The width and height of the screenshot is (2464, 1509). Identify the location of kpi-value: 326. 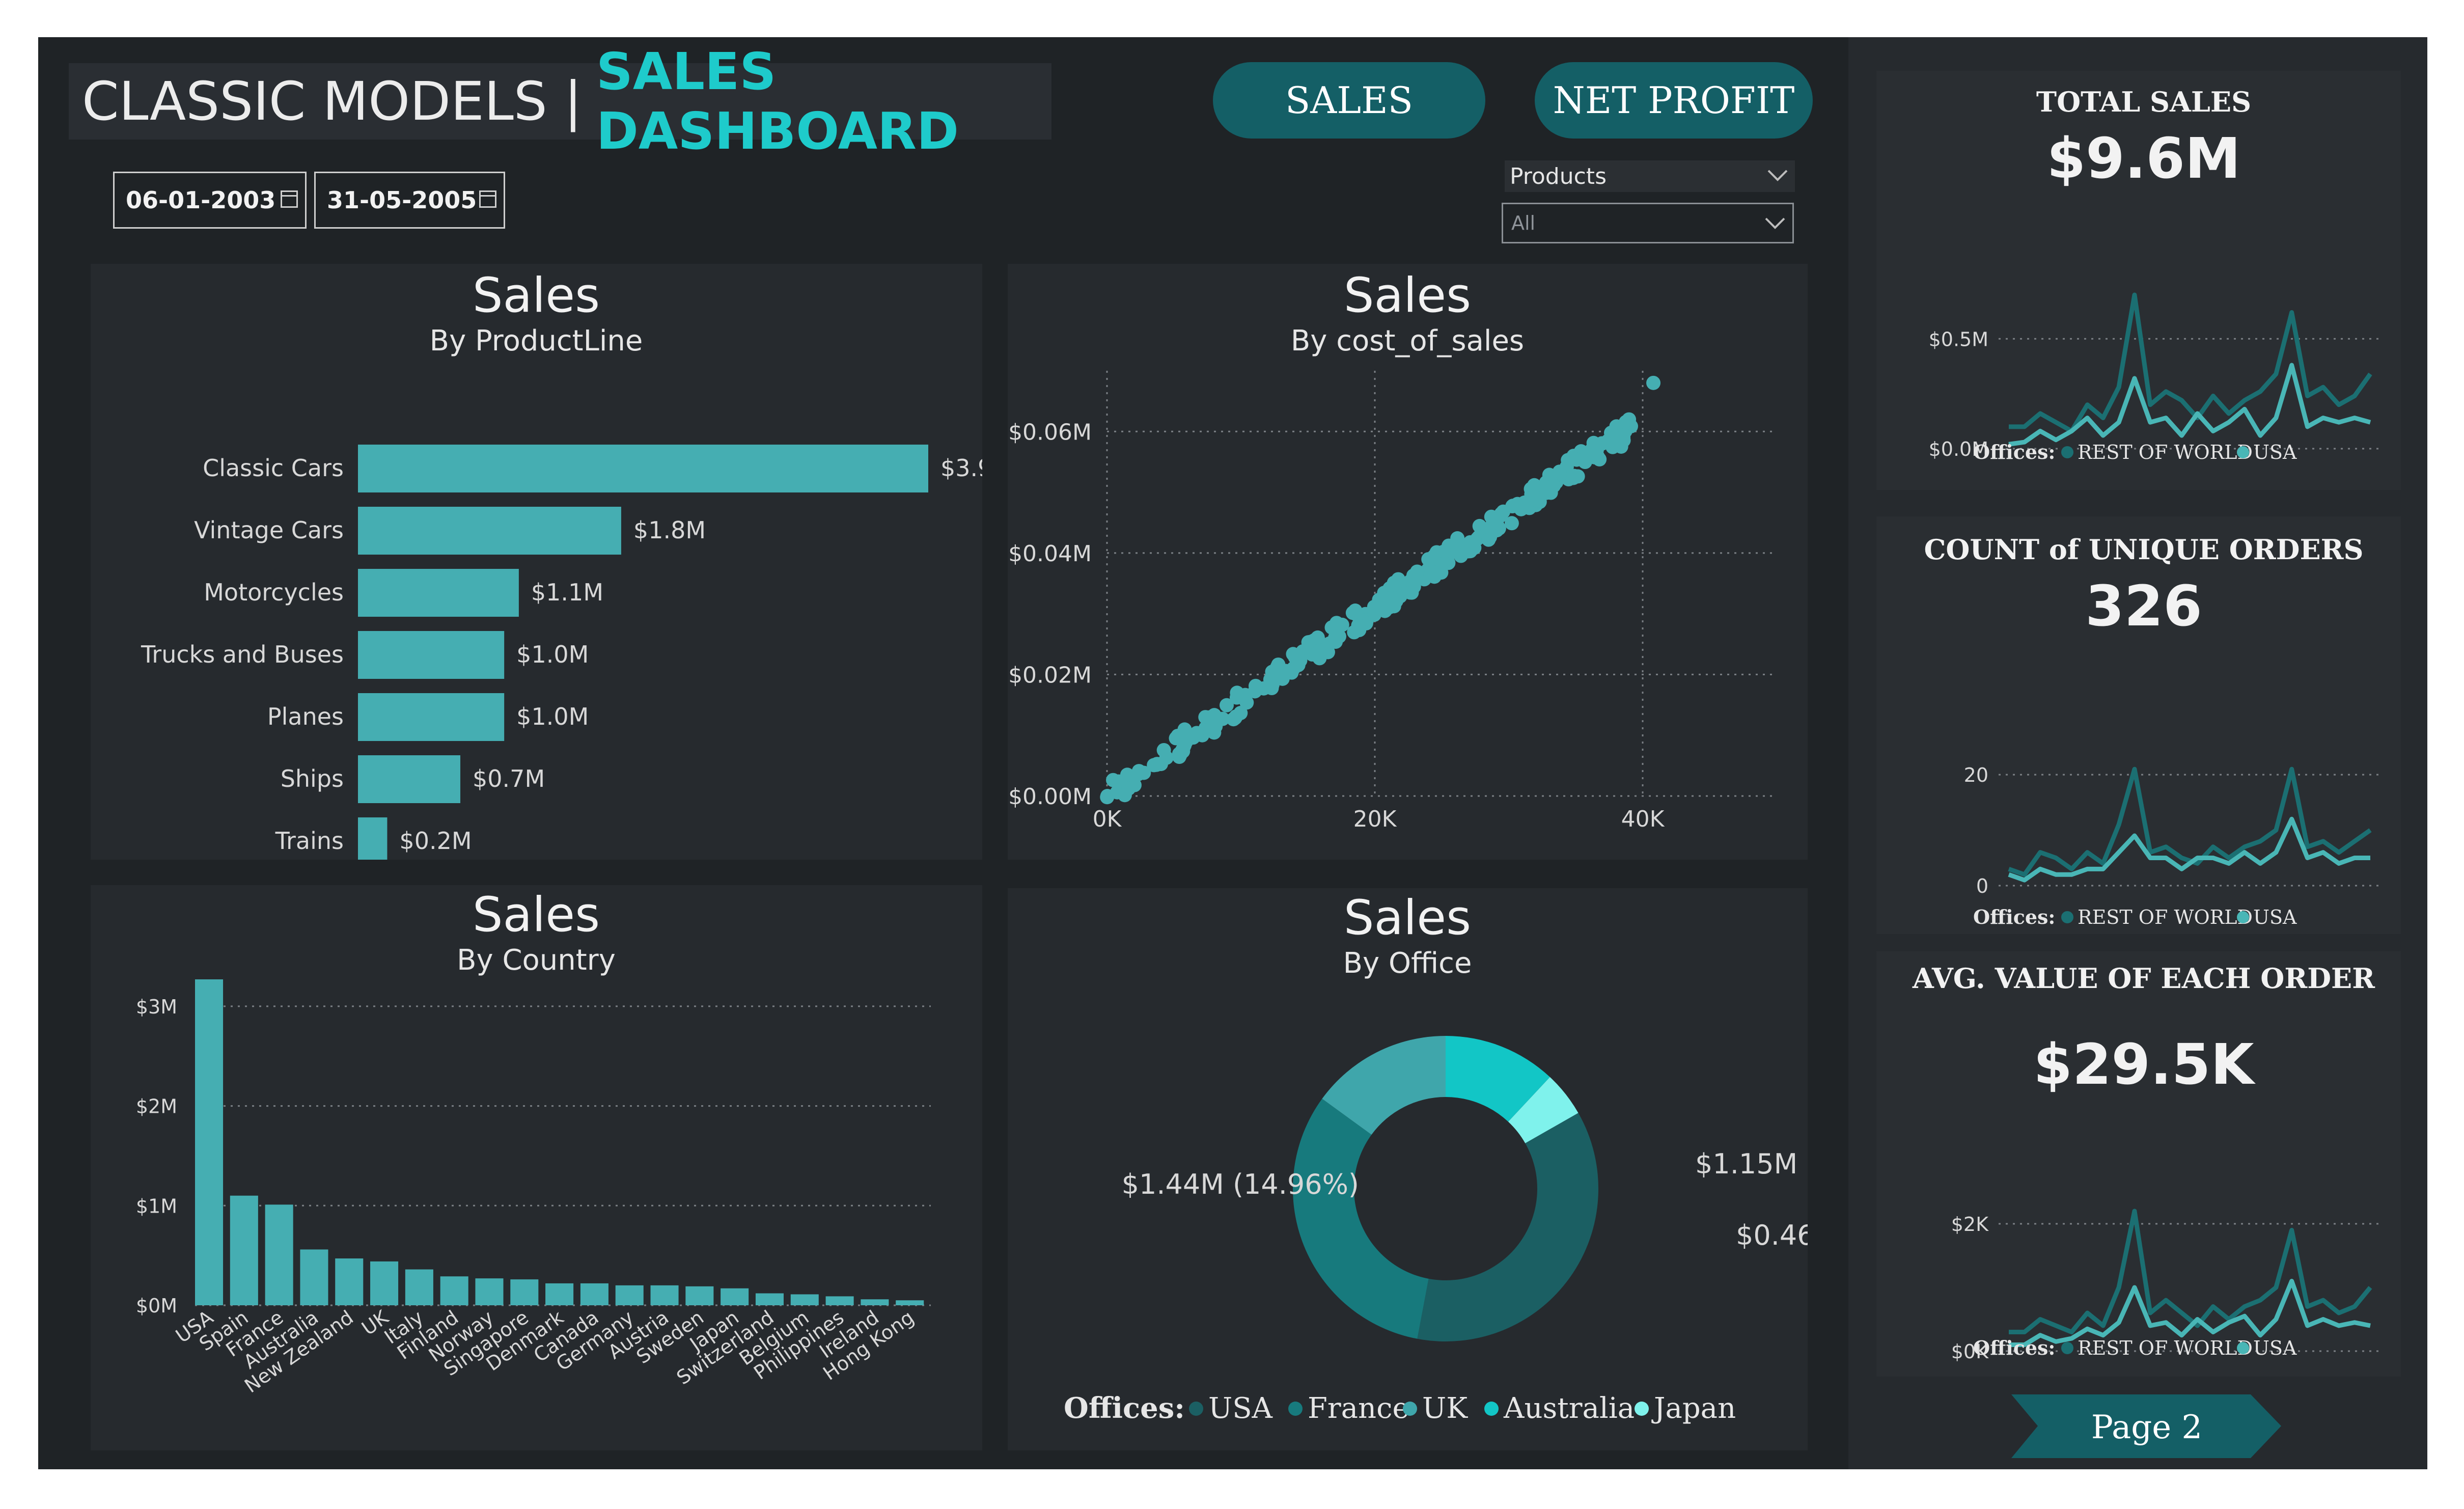
(2143, 606).